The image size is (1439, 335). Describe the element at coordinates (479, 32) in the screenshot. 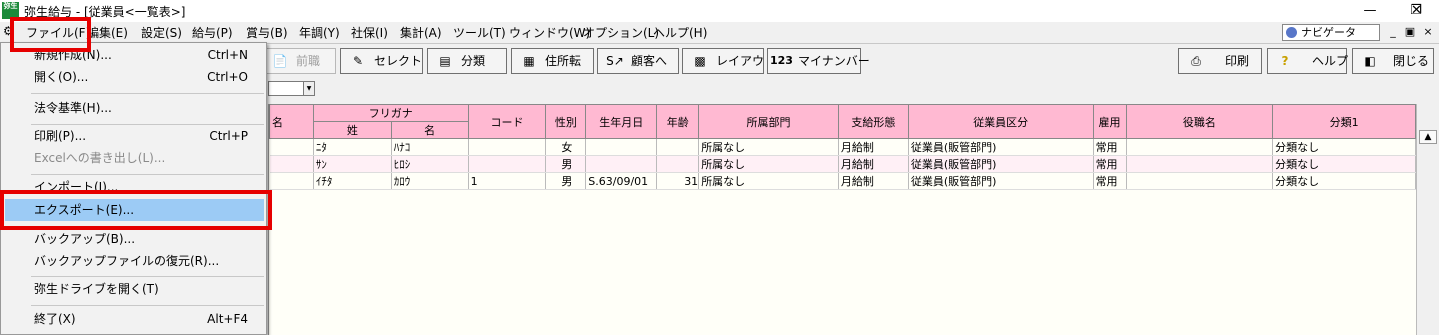

I see `menu-tools: ツール(T)` at that location.